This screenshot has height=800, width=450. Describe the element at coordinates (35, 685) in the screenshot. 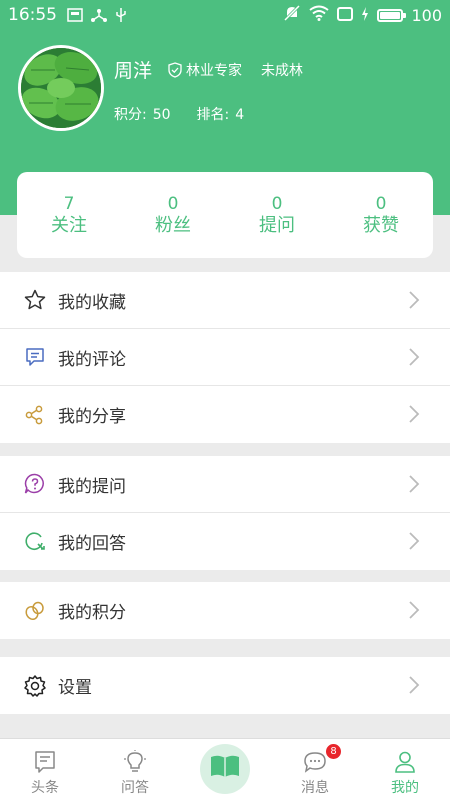

I see `gear-icon` at that location.